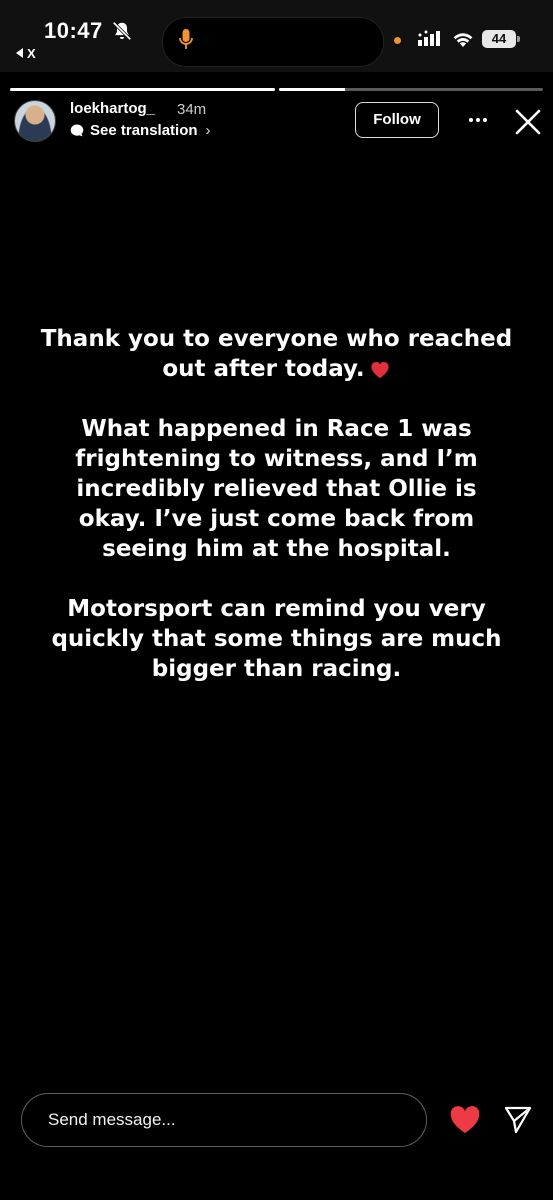  I want to click on close-icon, so click(528, 122).